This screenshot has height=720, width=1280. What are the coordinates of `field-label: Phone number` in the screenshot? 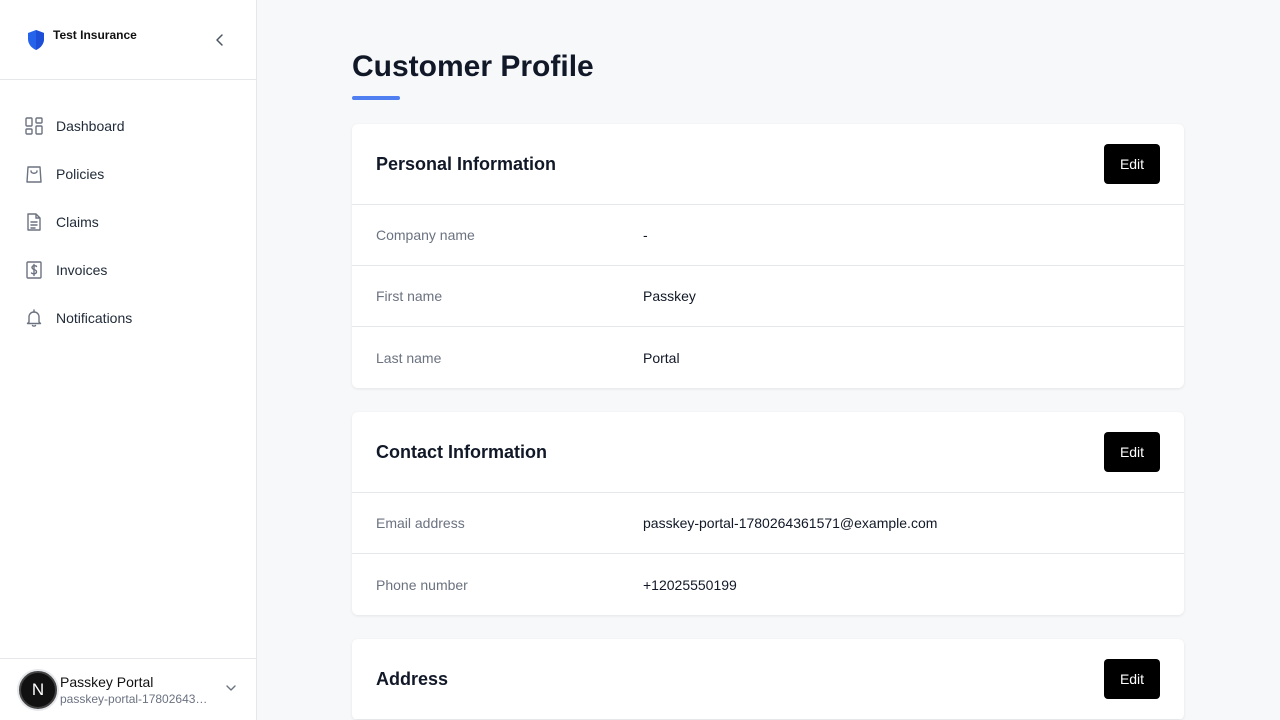 It's located at (422, 584).